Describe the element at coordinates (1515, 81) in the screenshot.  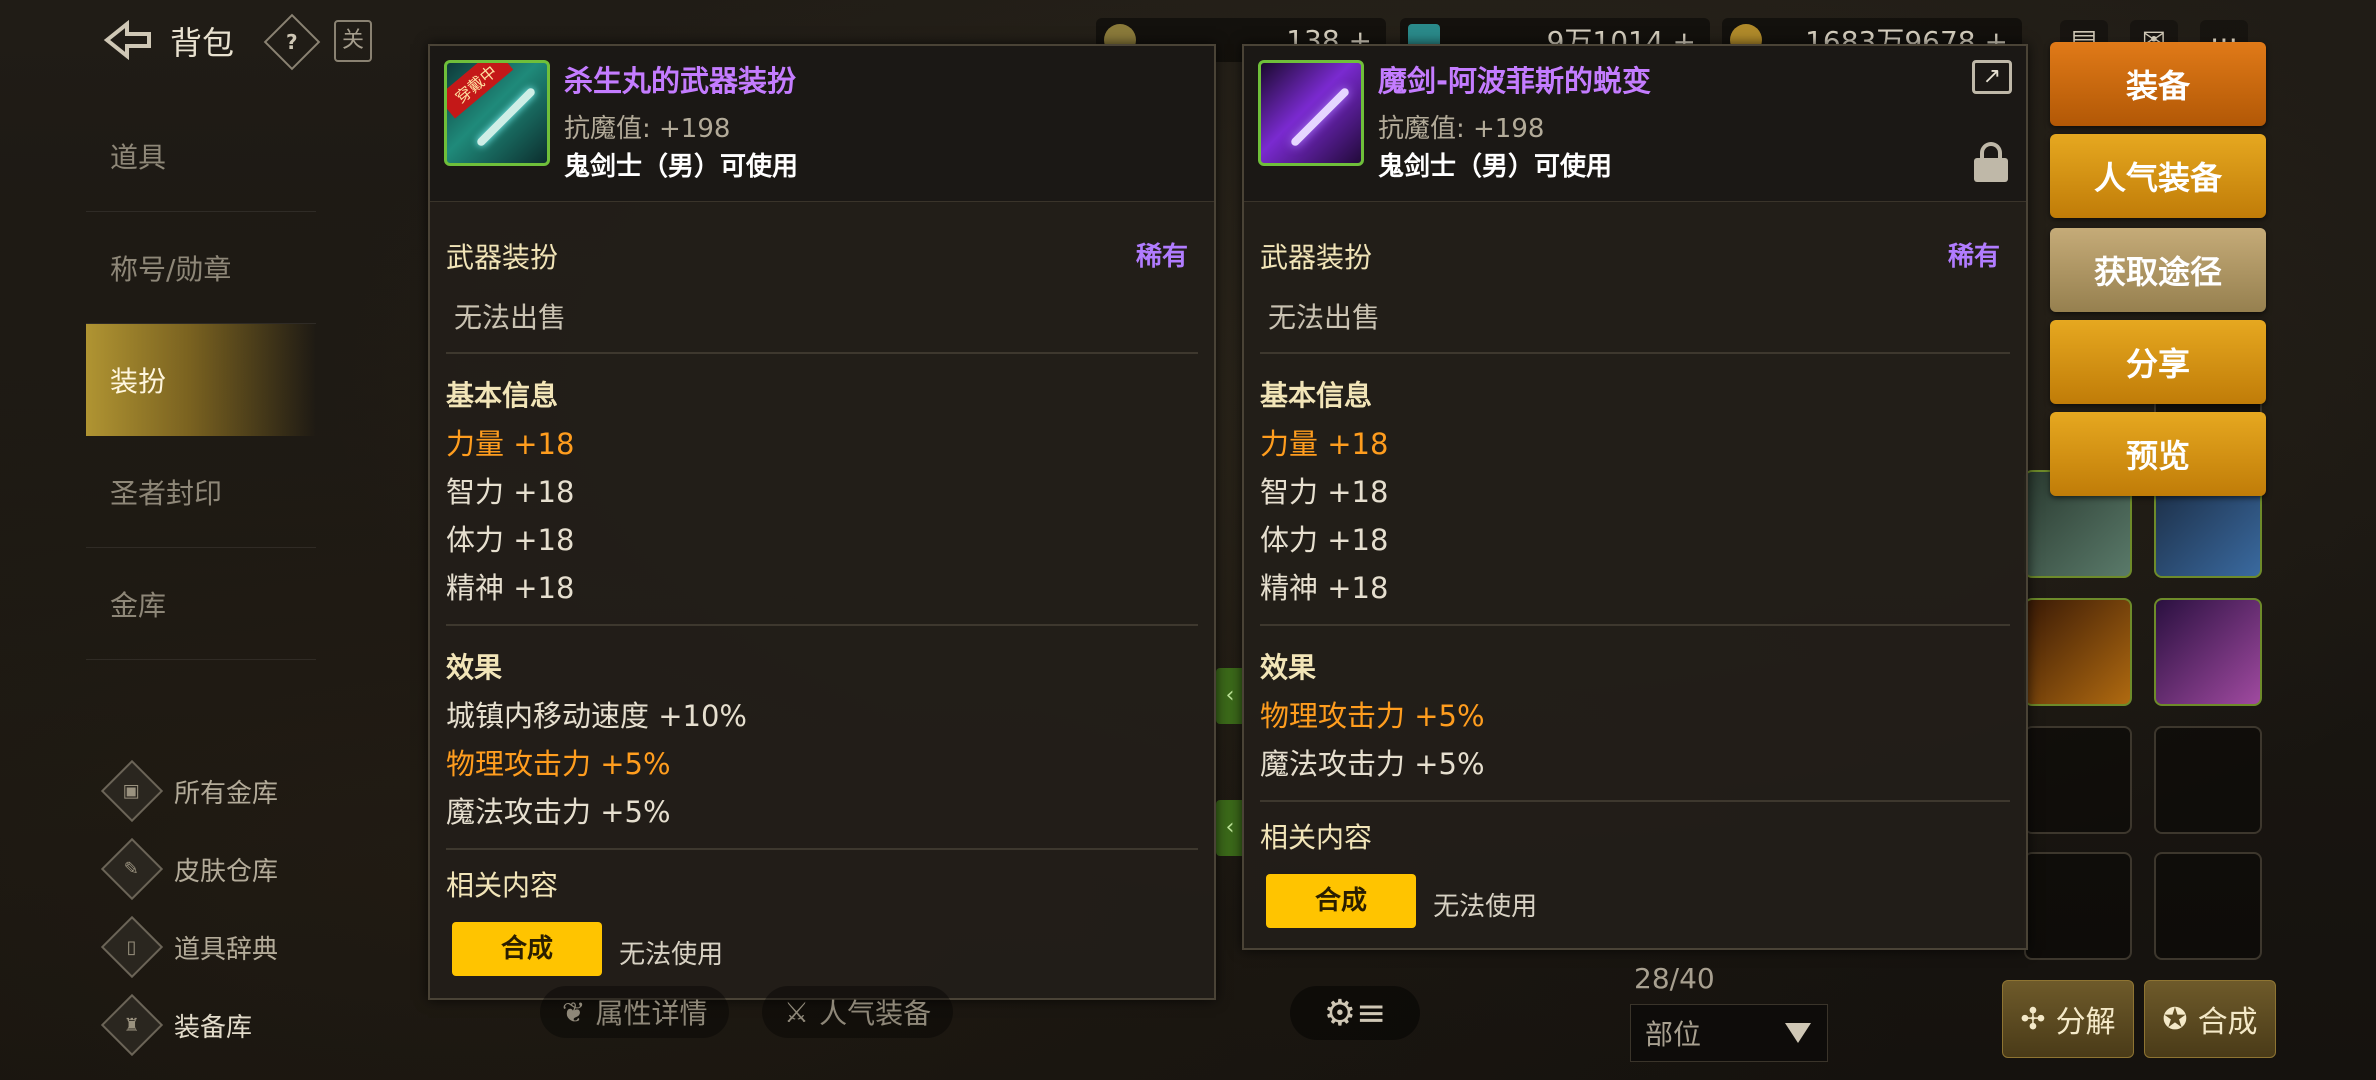
I see `item-name: 魔剑-阿波菲斯的蜕变` at that location.